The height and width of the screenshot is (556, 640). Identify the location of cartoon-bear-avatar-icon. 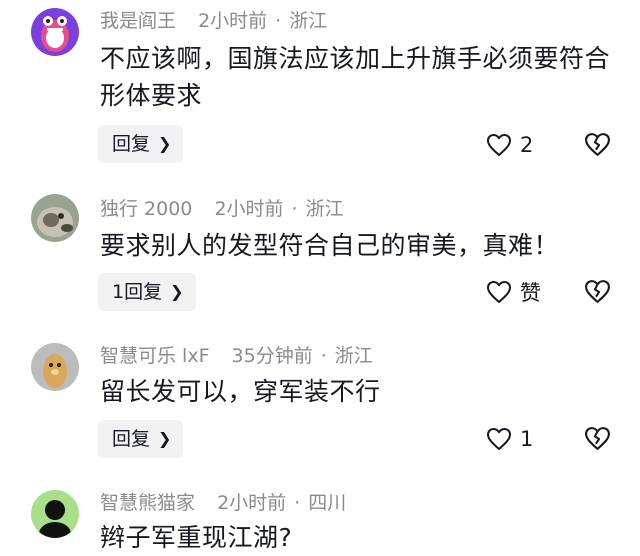
(55, 367).